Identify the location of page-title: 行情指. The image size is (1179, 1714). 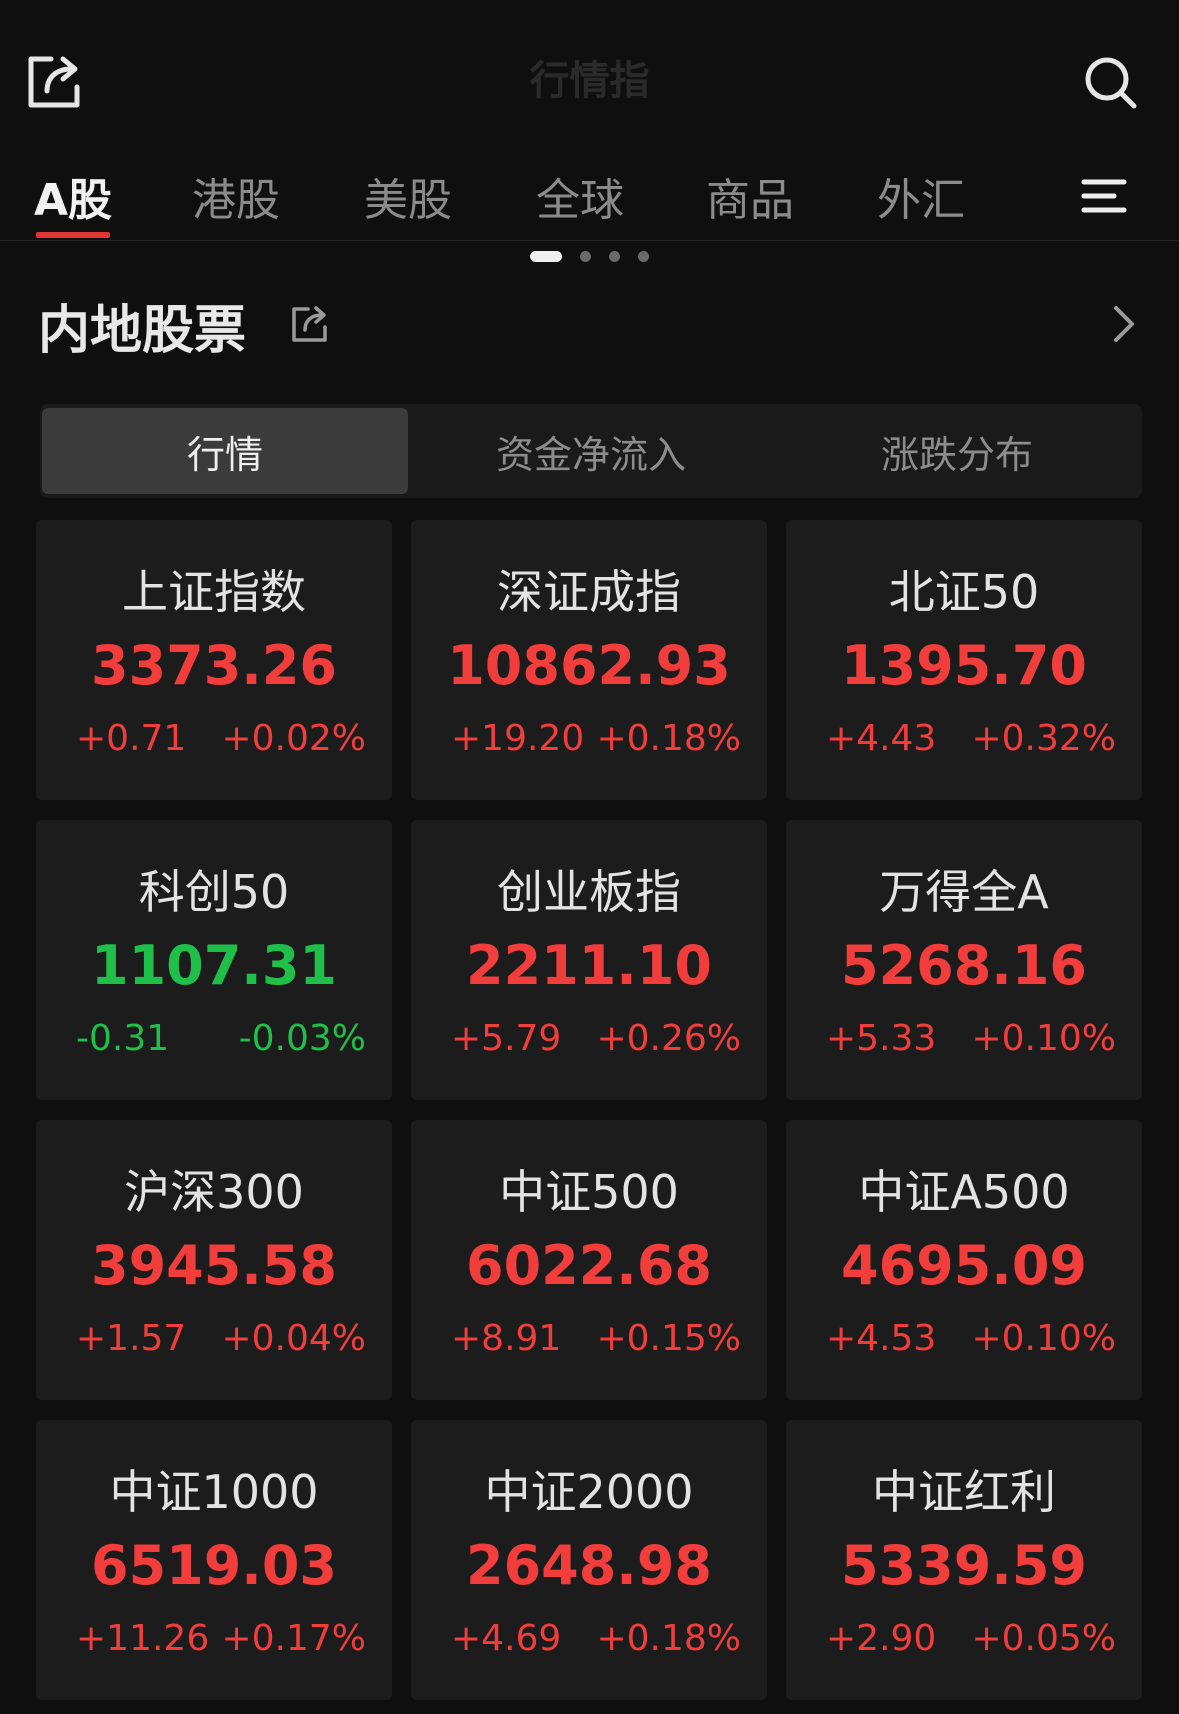
(589, 81).